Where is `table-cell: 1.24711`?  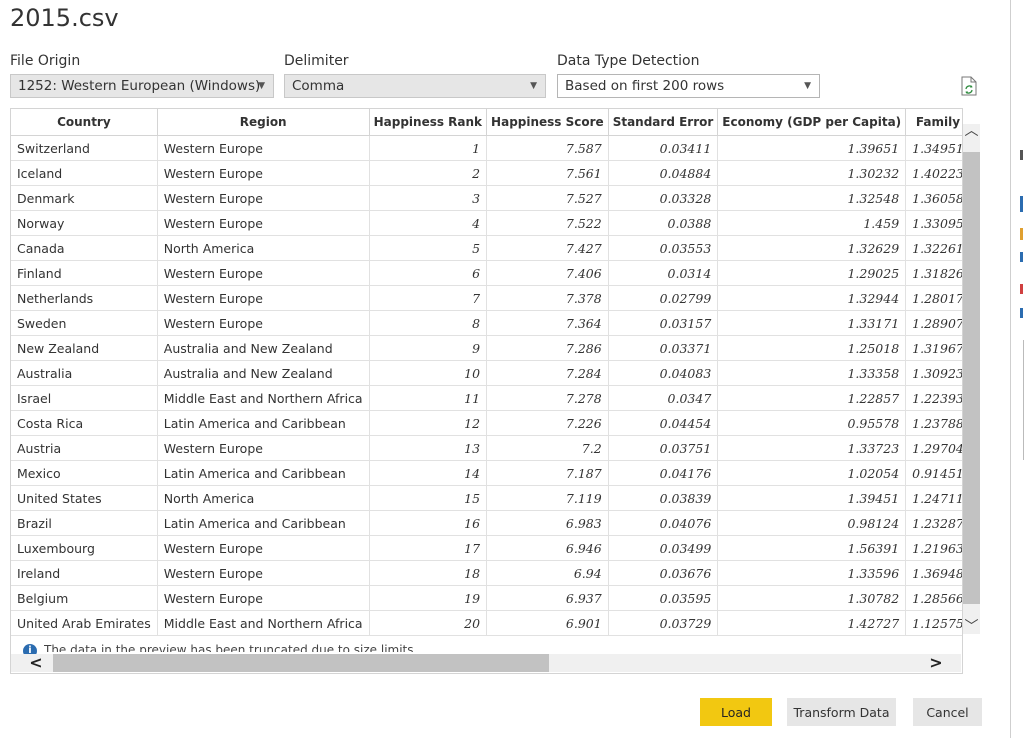 table-cell: 1.24711 is located at coordinates (933, 498).